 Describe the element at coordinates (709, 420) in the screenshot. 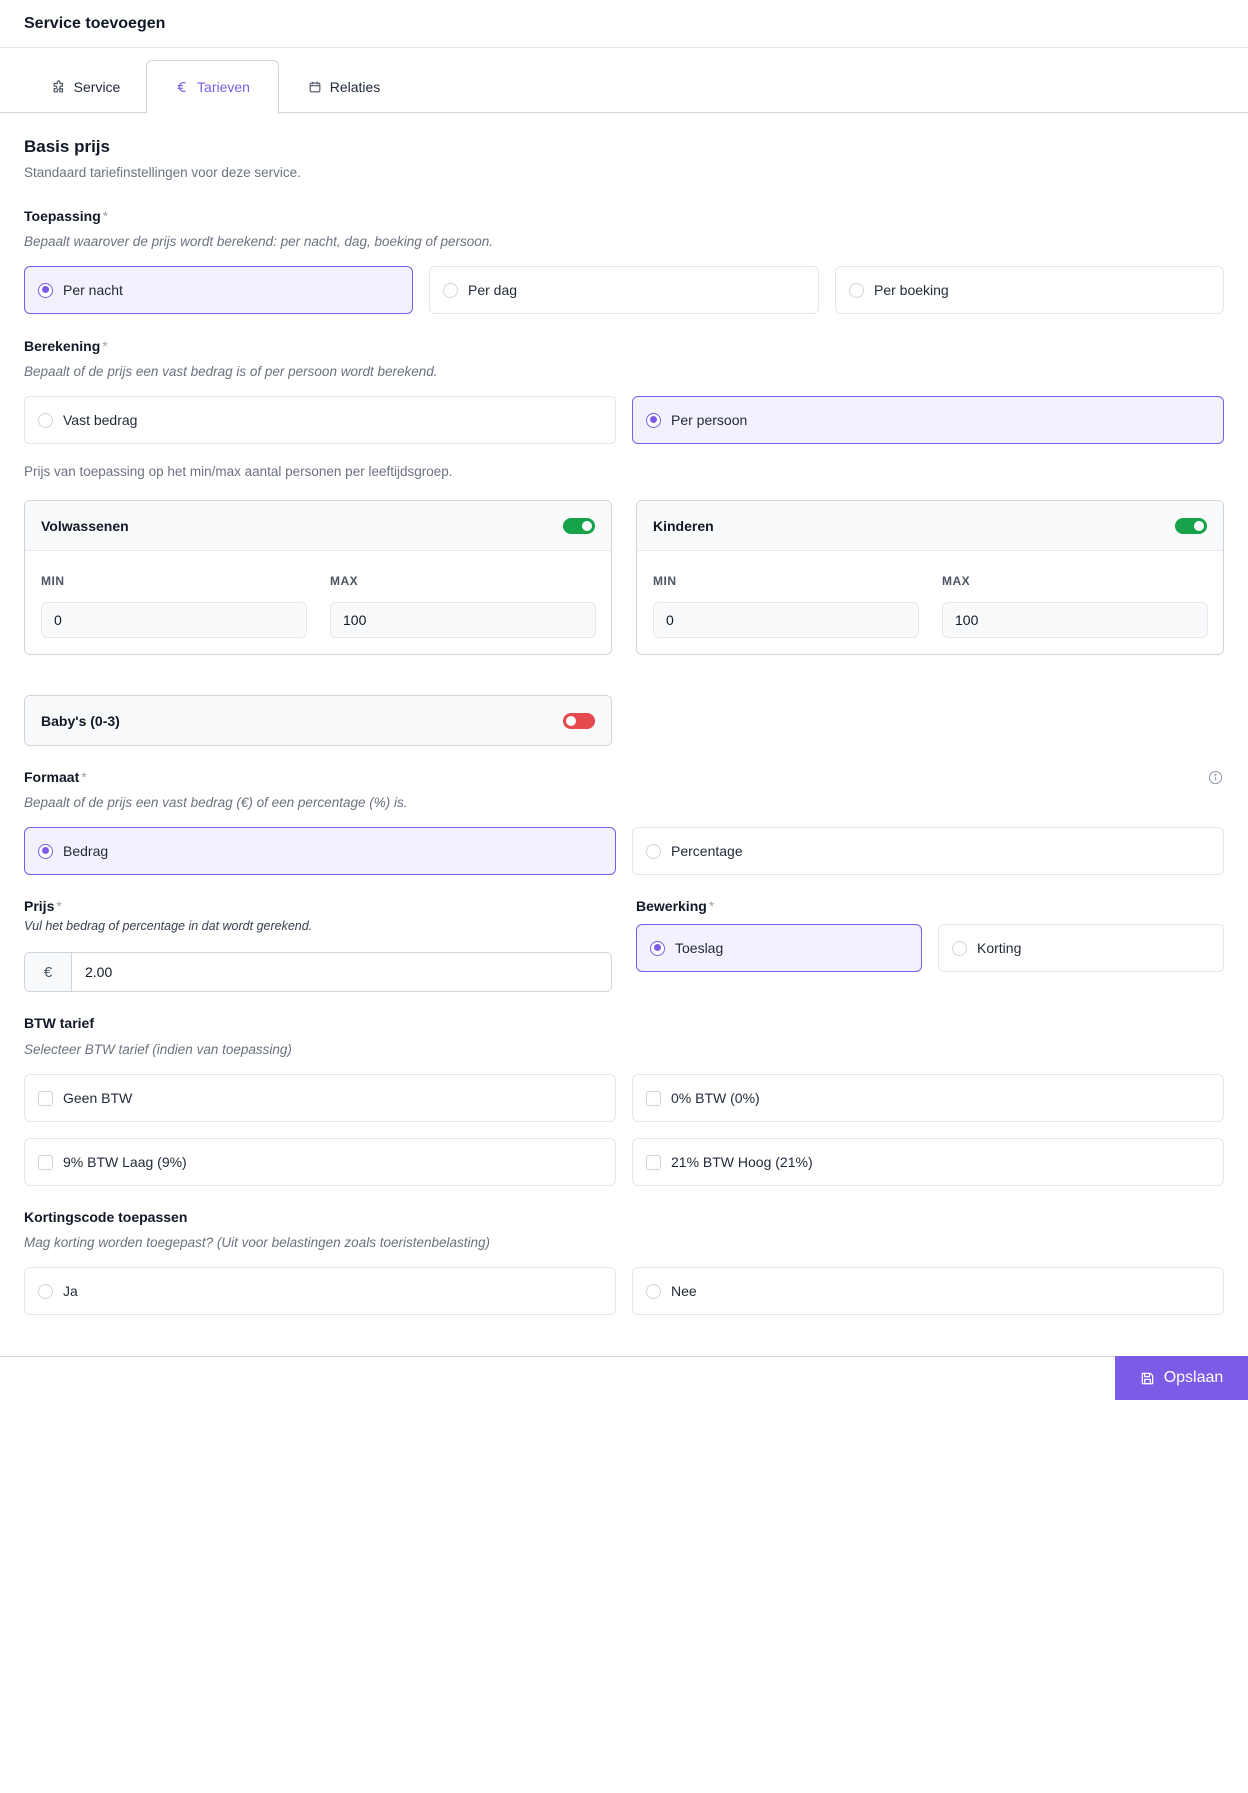

I see `option-label: Per persoon` at that location.